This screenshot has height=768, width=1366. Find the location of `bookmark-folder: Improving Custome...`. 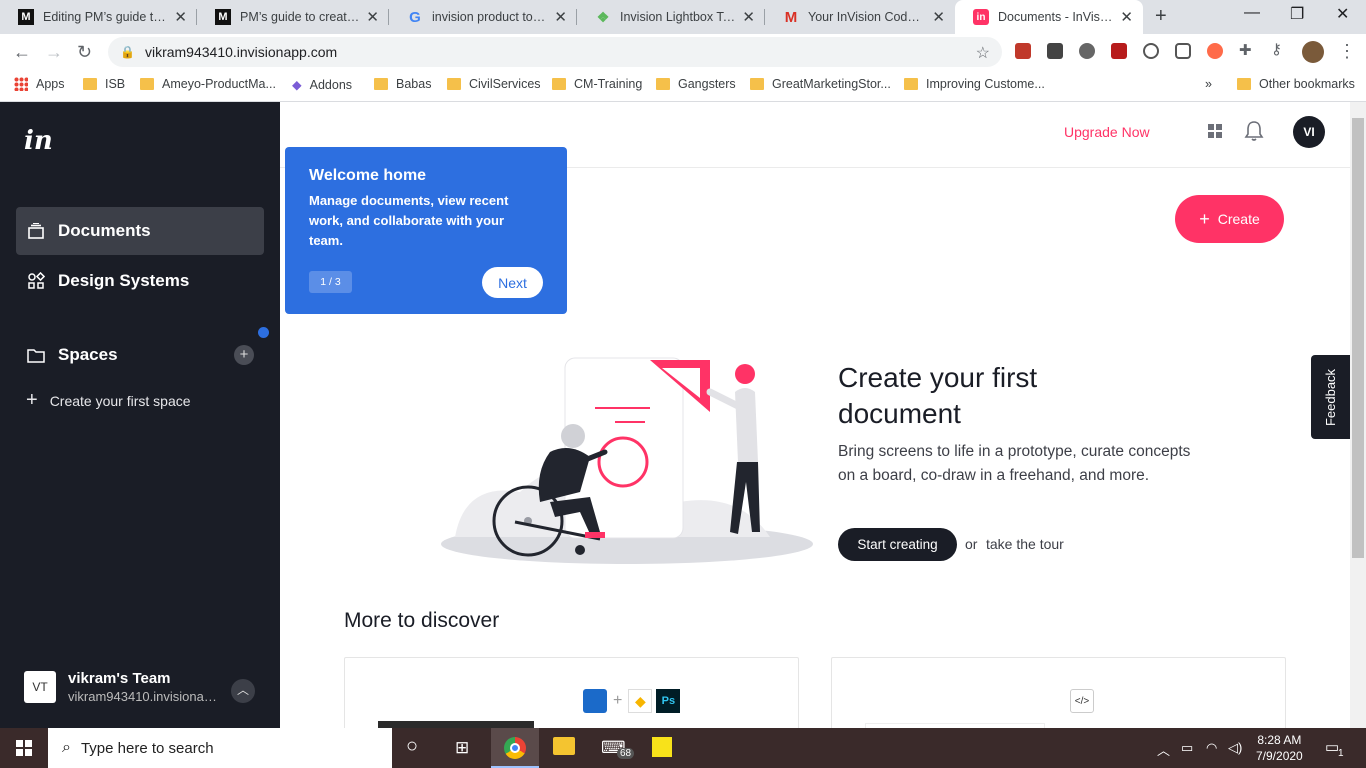

bookmark-folder: Improving Custome... is located at coordinates (974, 84).